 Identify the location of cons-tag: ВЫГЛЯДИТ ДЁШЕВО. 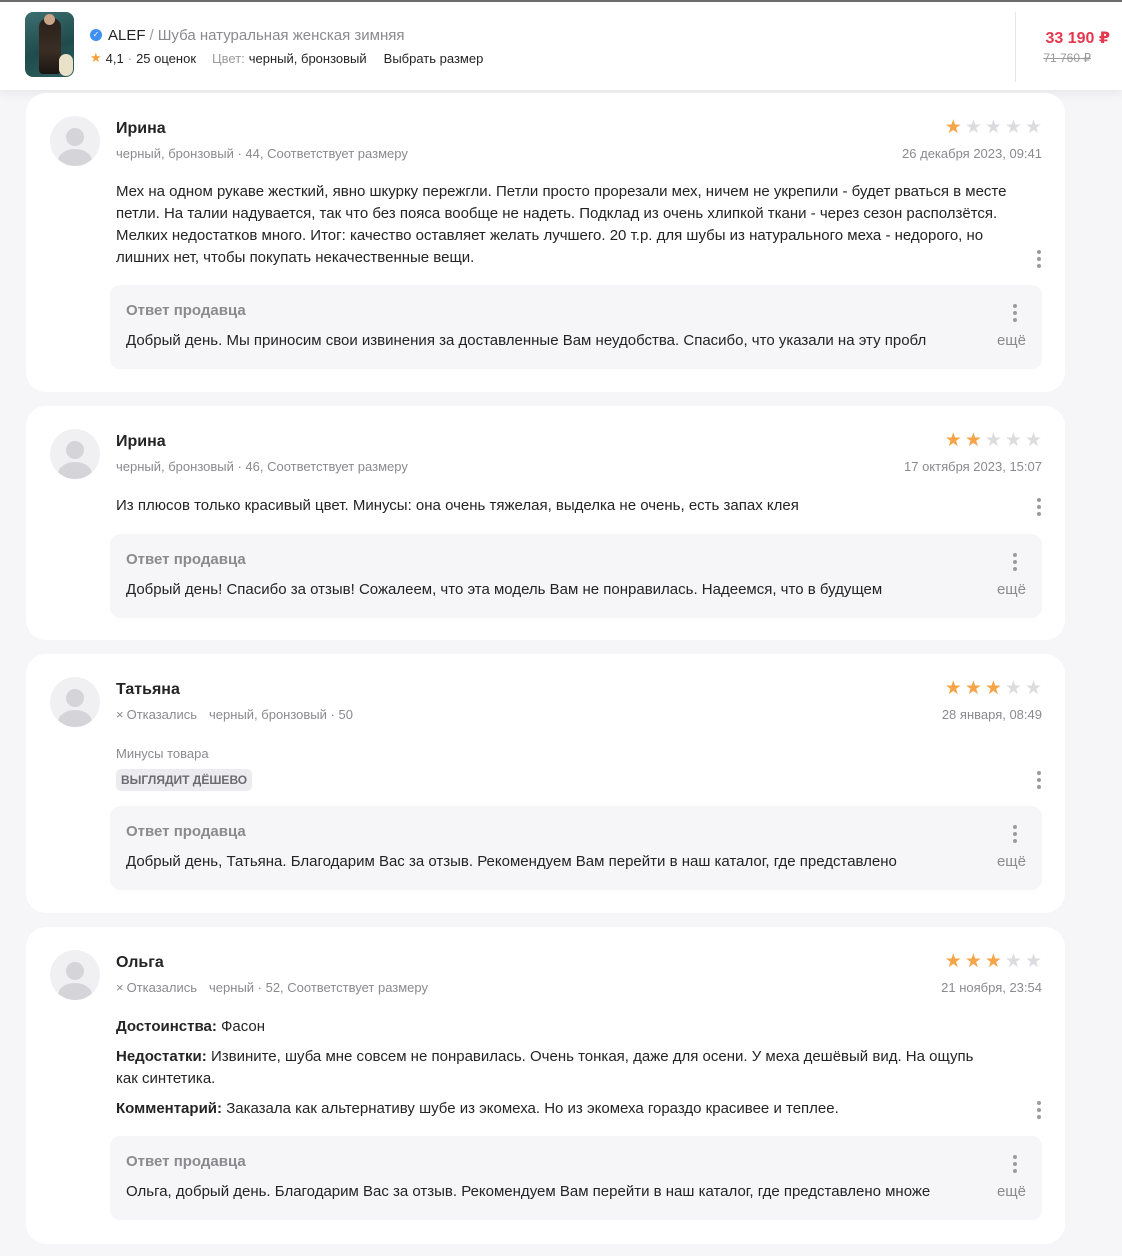
(184, 780).